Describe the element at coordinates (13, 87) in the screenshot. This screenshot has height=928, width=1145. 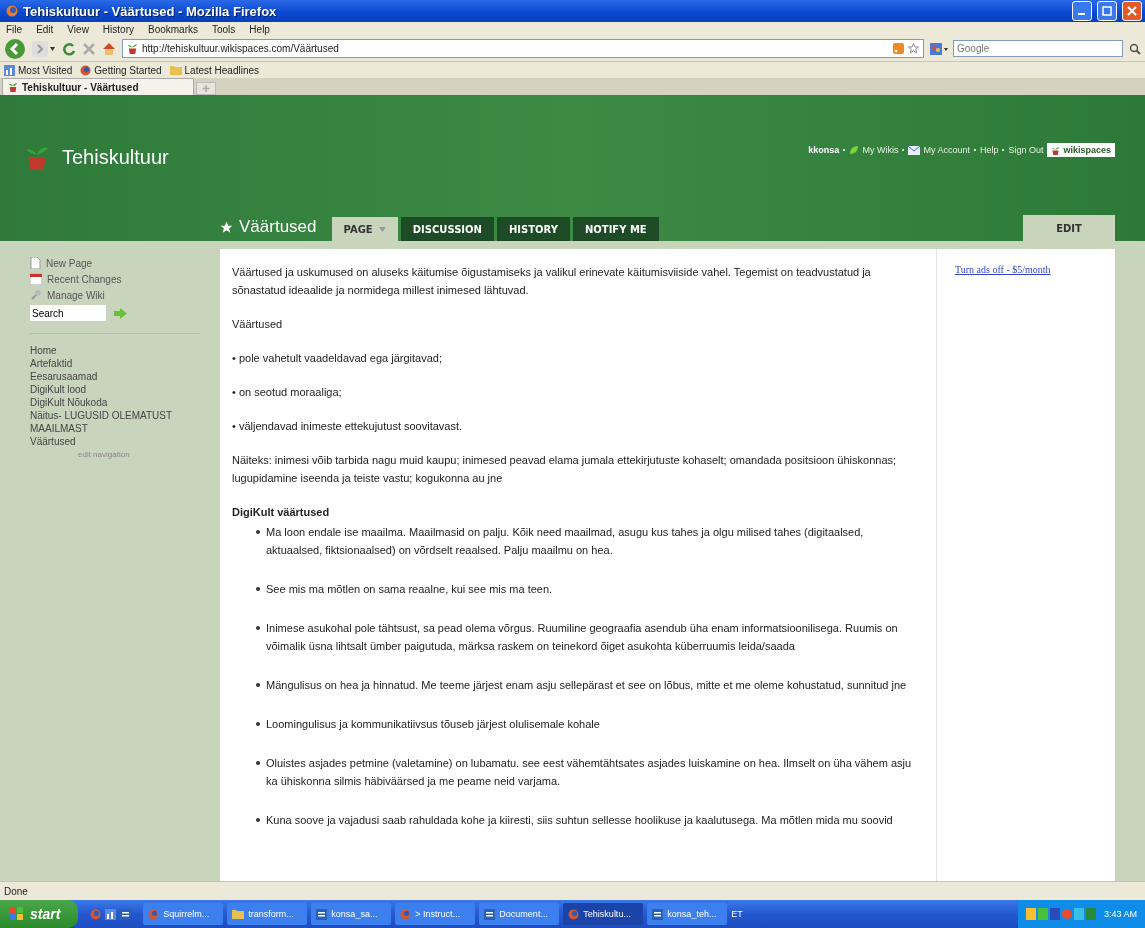
I see `site-icon` at that location.